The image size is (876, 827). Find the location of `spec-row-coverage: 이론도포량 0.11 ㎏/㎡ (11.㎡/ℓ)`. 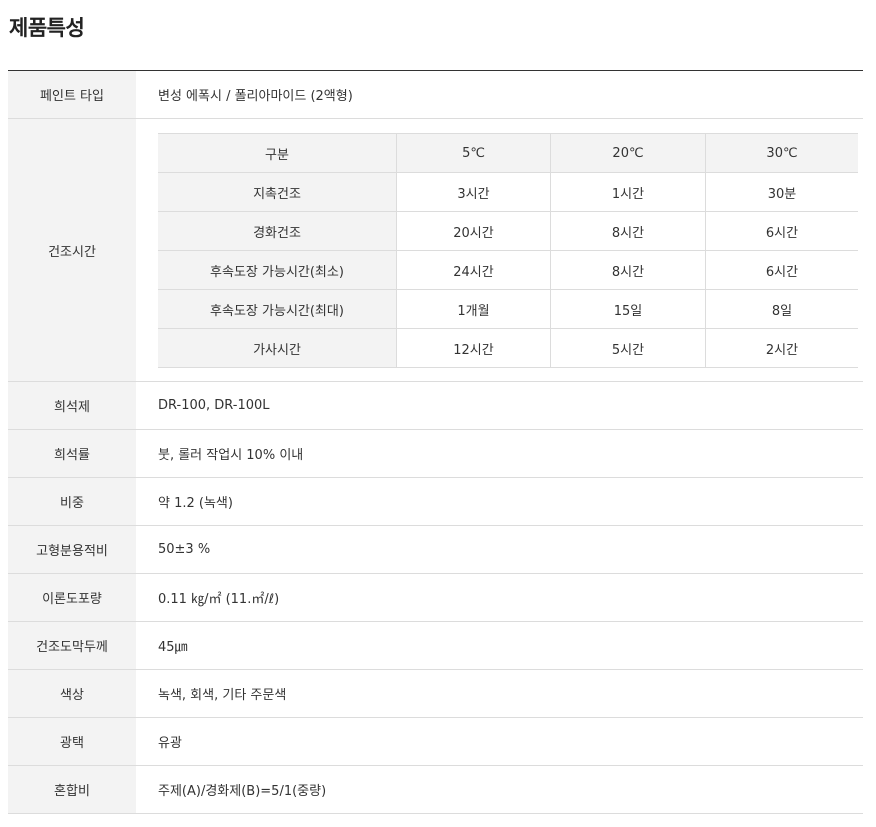

spec-row-coverage: 이론도포량 0.11 ㎏/㎡ (11.㎡/ℓ) is located at coordinates (435, 597).